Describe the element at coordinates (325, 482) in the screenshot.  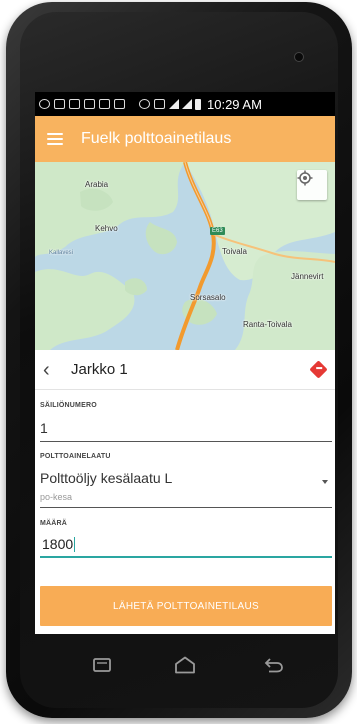
I see `dropdown-arrow-icon` at that location.